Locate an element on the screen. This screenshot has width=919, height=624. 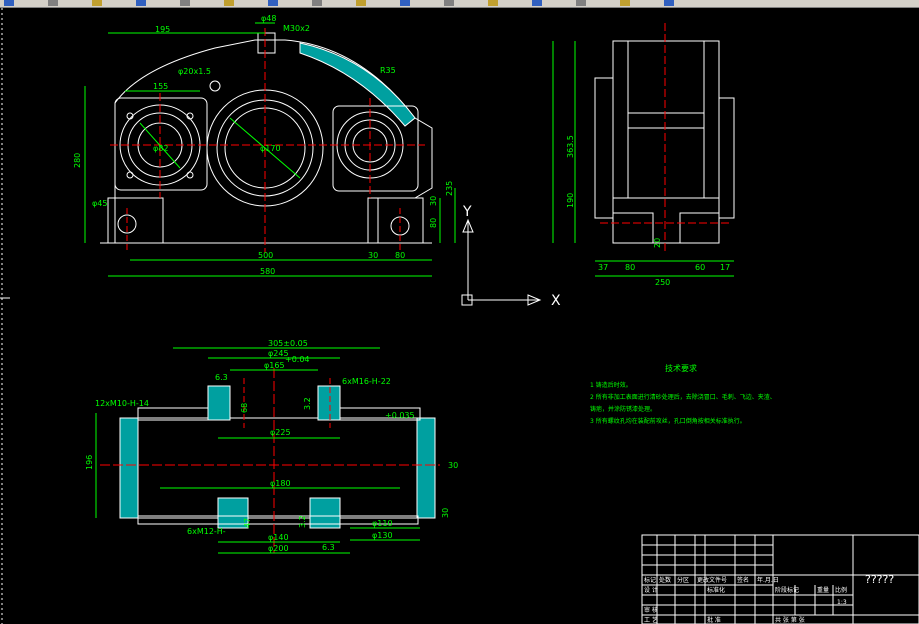
tb-drawing-name: ????? is located at coordinates (879, 579).